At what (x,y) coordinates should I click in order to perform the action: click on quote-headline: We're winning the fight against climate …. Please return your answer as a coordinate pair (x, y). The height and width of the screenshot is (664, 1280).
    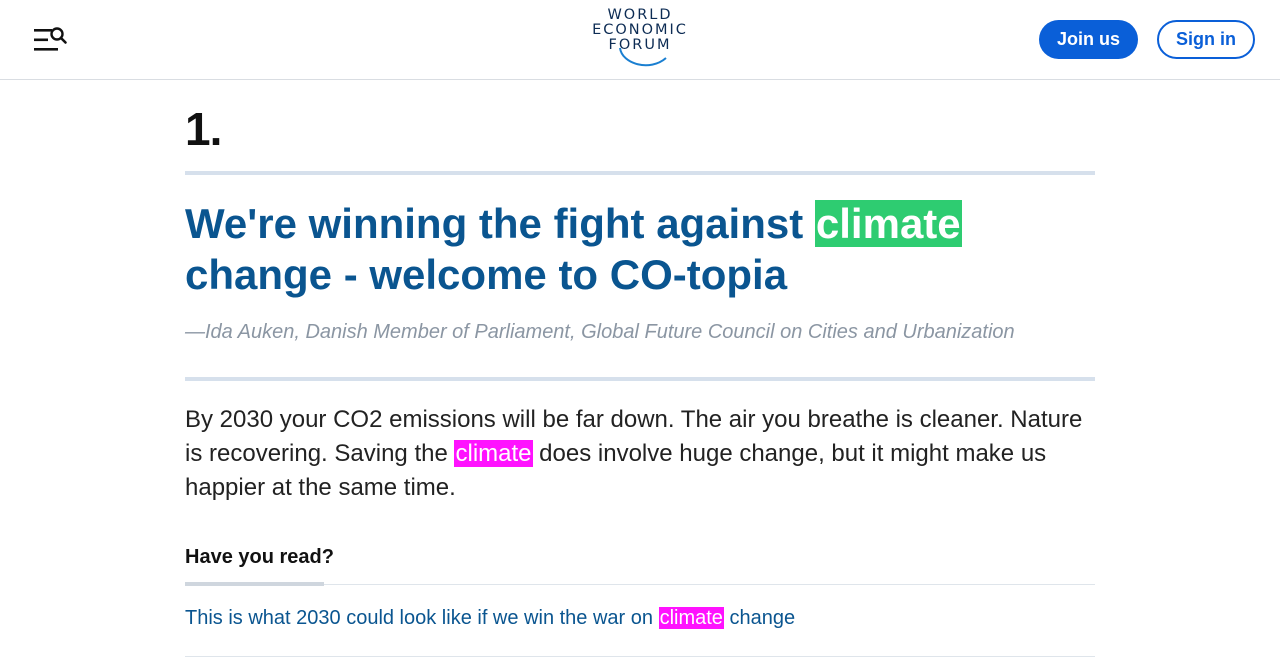
    Looking at the image, I should click on (640, 249).